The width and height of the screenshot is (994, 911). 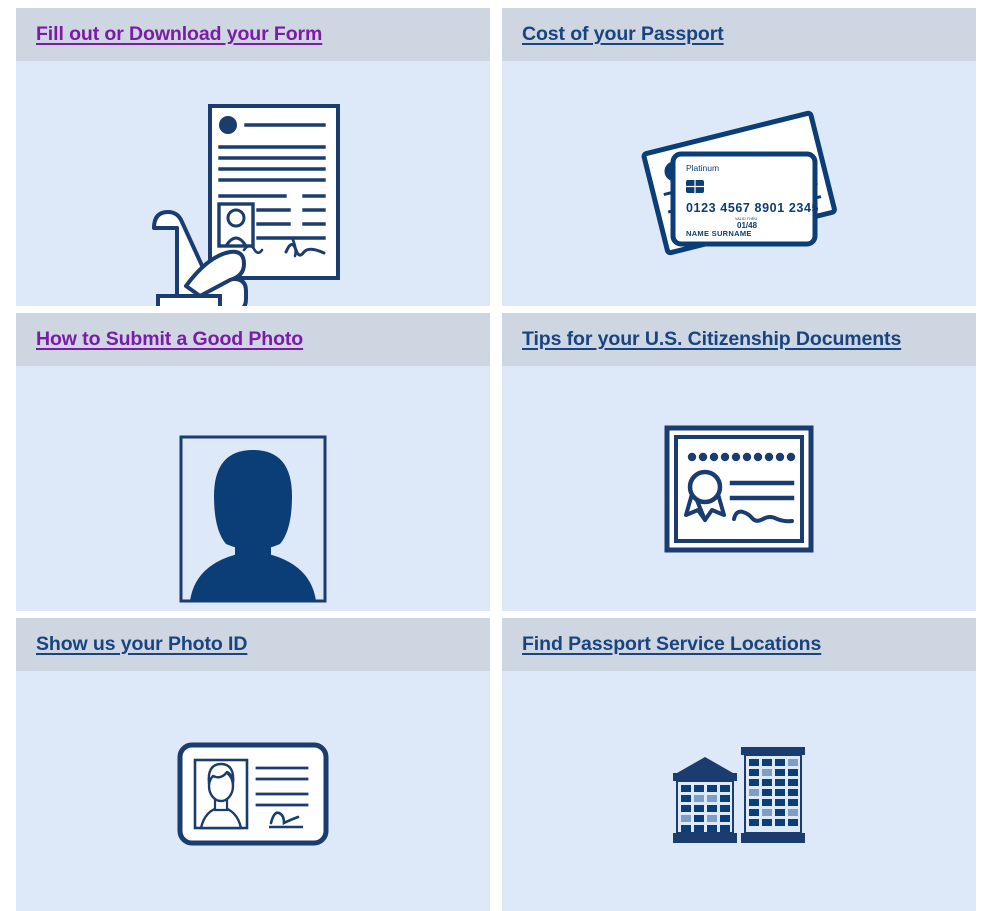 I want to click on card-header: Tips for your U.S. Citizenship Documents, so click(x=739, y=339).